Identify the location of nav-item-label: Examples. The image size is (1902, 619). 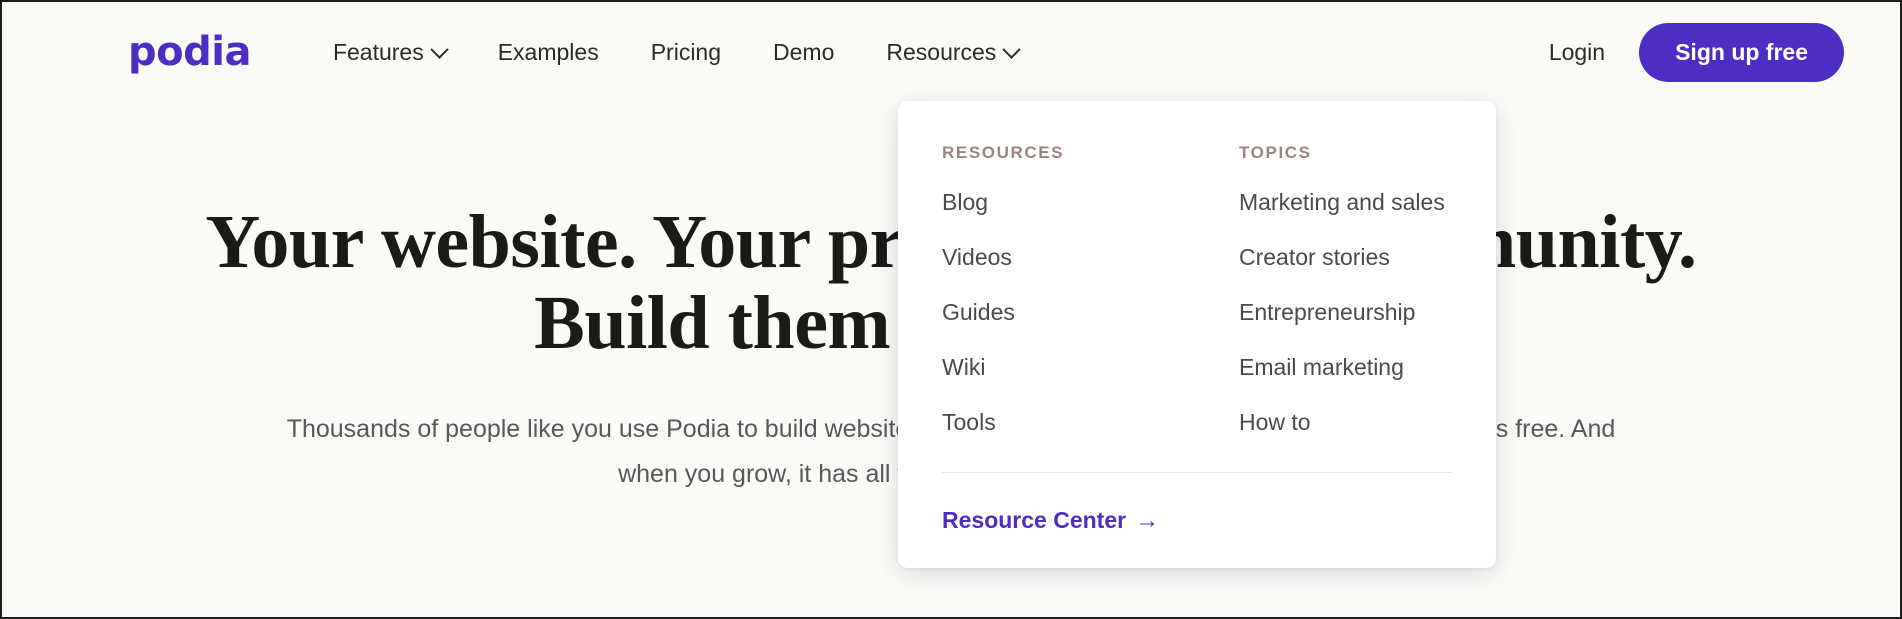
(548, 51).